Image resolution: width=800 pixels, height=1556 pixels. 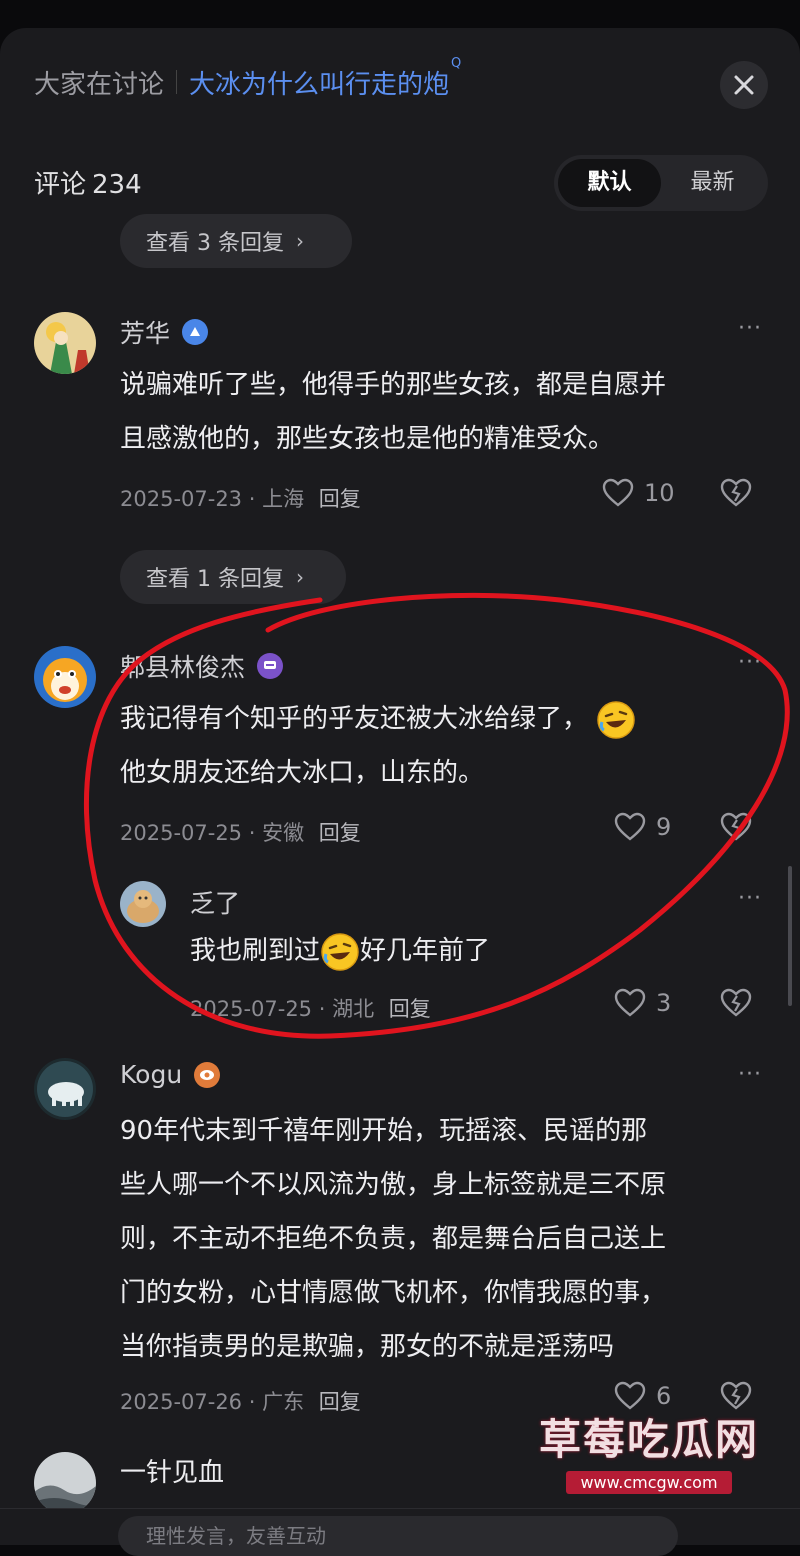 I want to click on comment-location: 安徽, so click(x=283, y=833).